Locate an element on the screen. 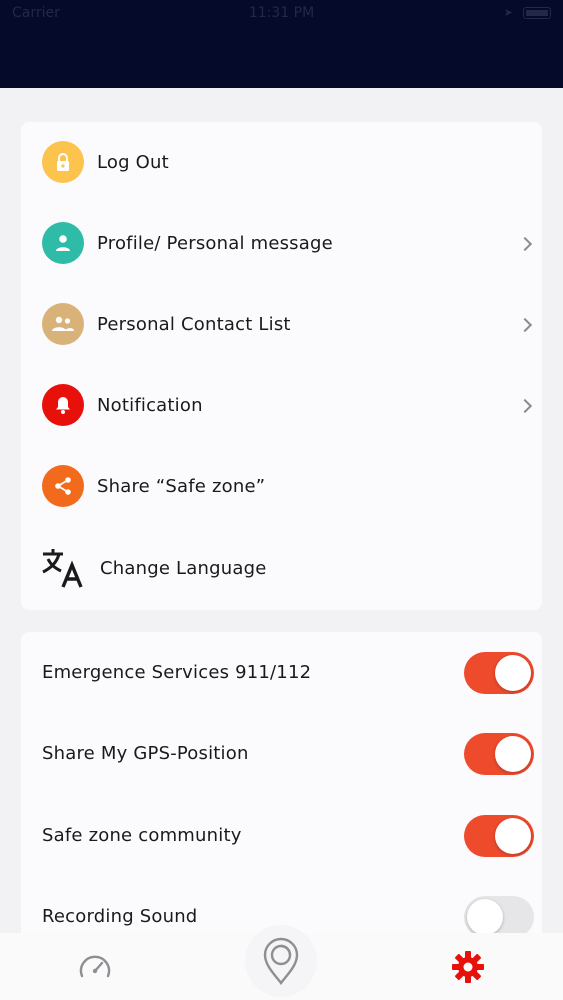 This screenshot has height=1000, width=563. location-pin-icon is located at coordinates (281, 961).